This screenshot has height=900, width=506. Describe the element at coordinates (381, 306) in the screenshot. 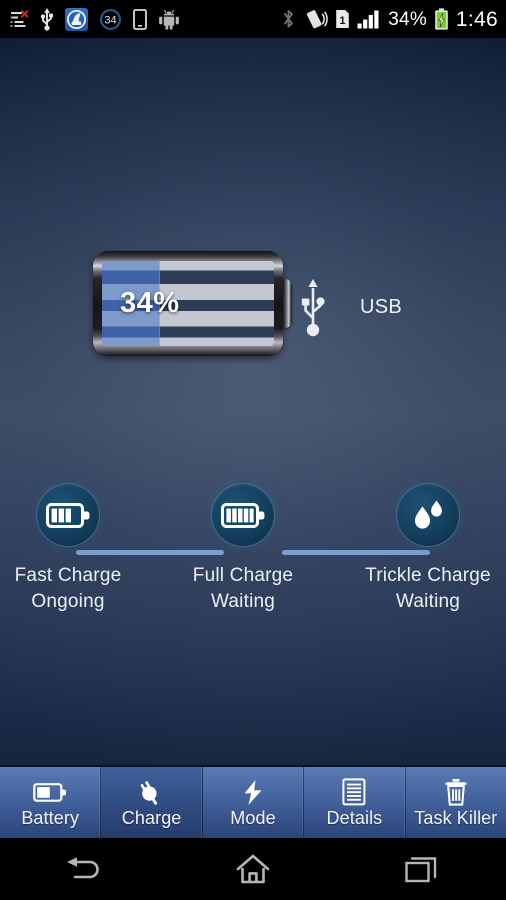

I see `power-source-label: USB` at that location.